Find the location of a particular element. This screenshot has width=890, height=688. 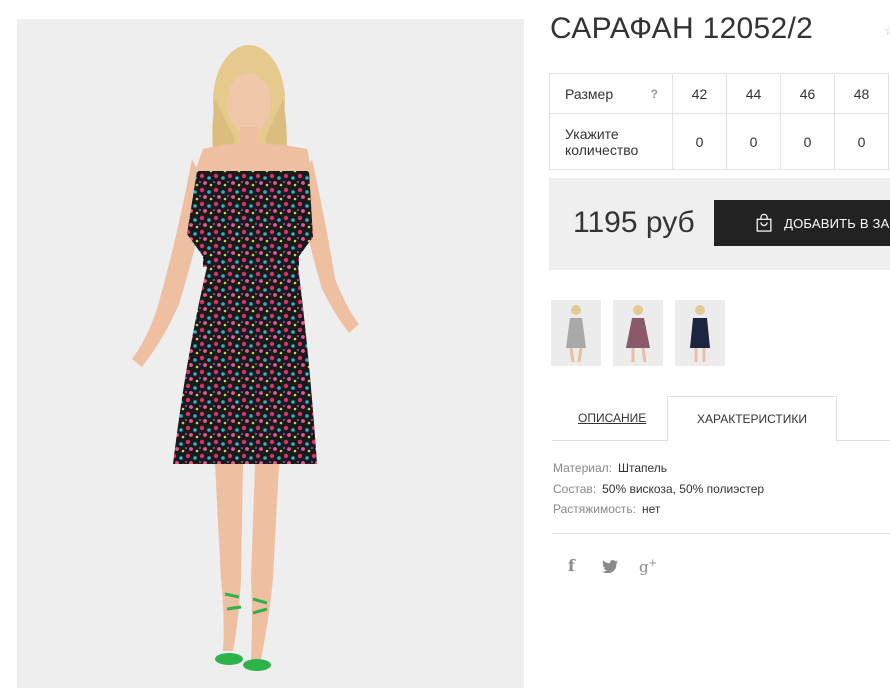

shopping-bag-icon is located at coordinates (764, 222).